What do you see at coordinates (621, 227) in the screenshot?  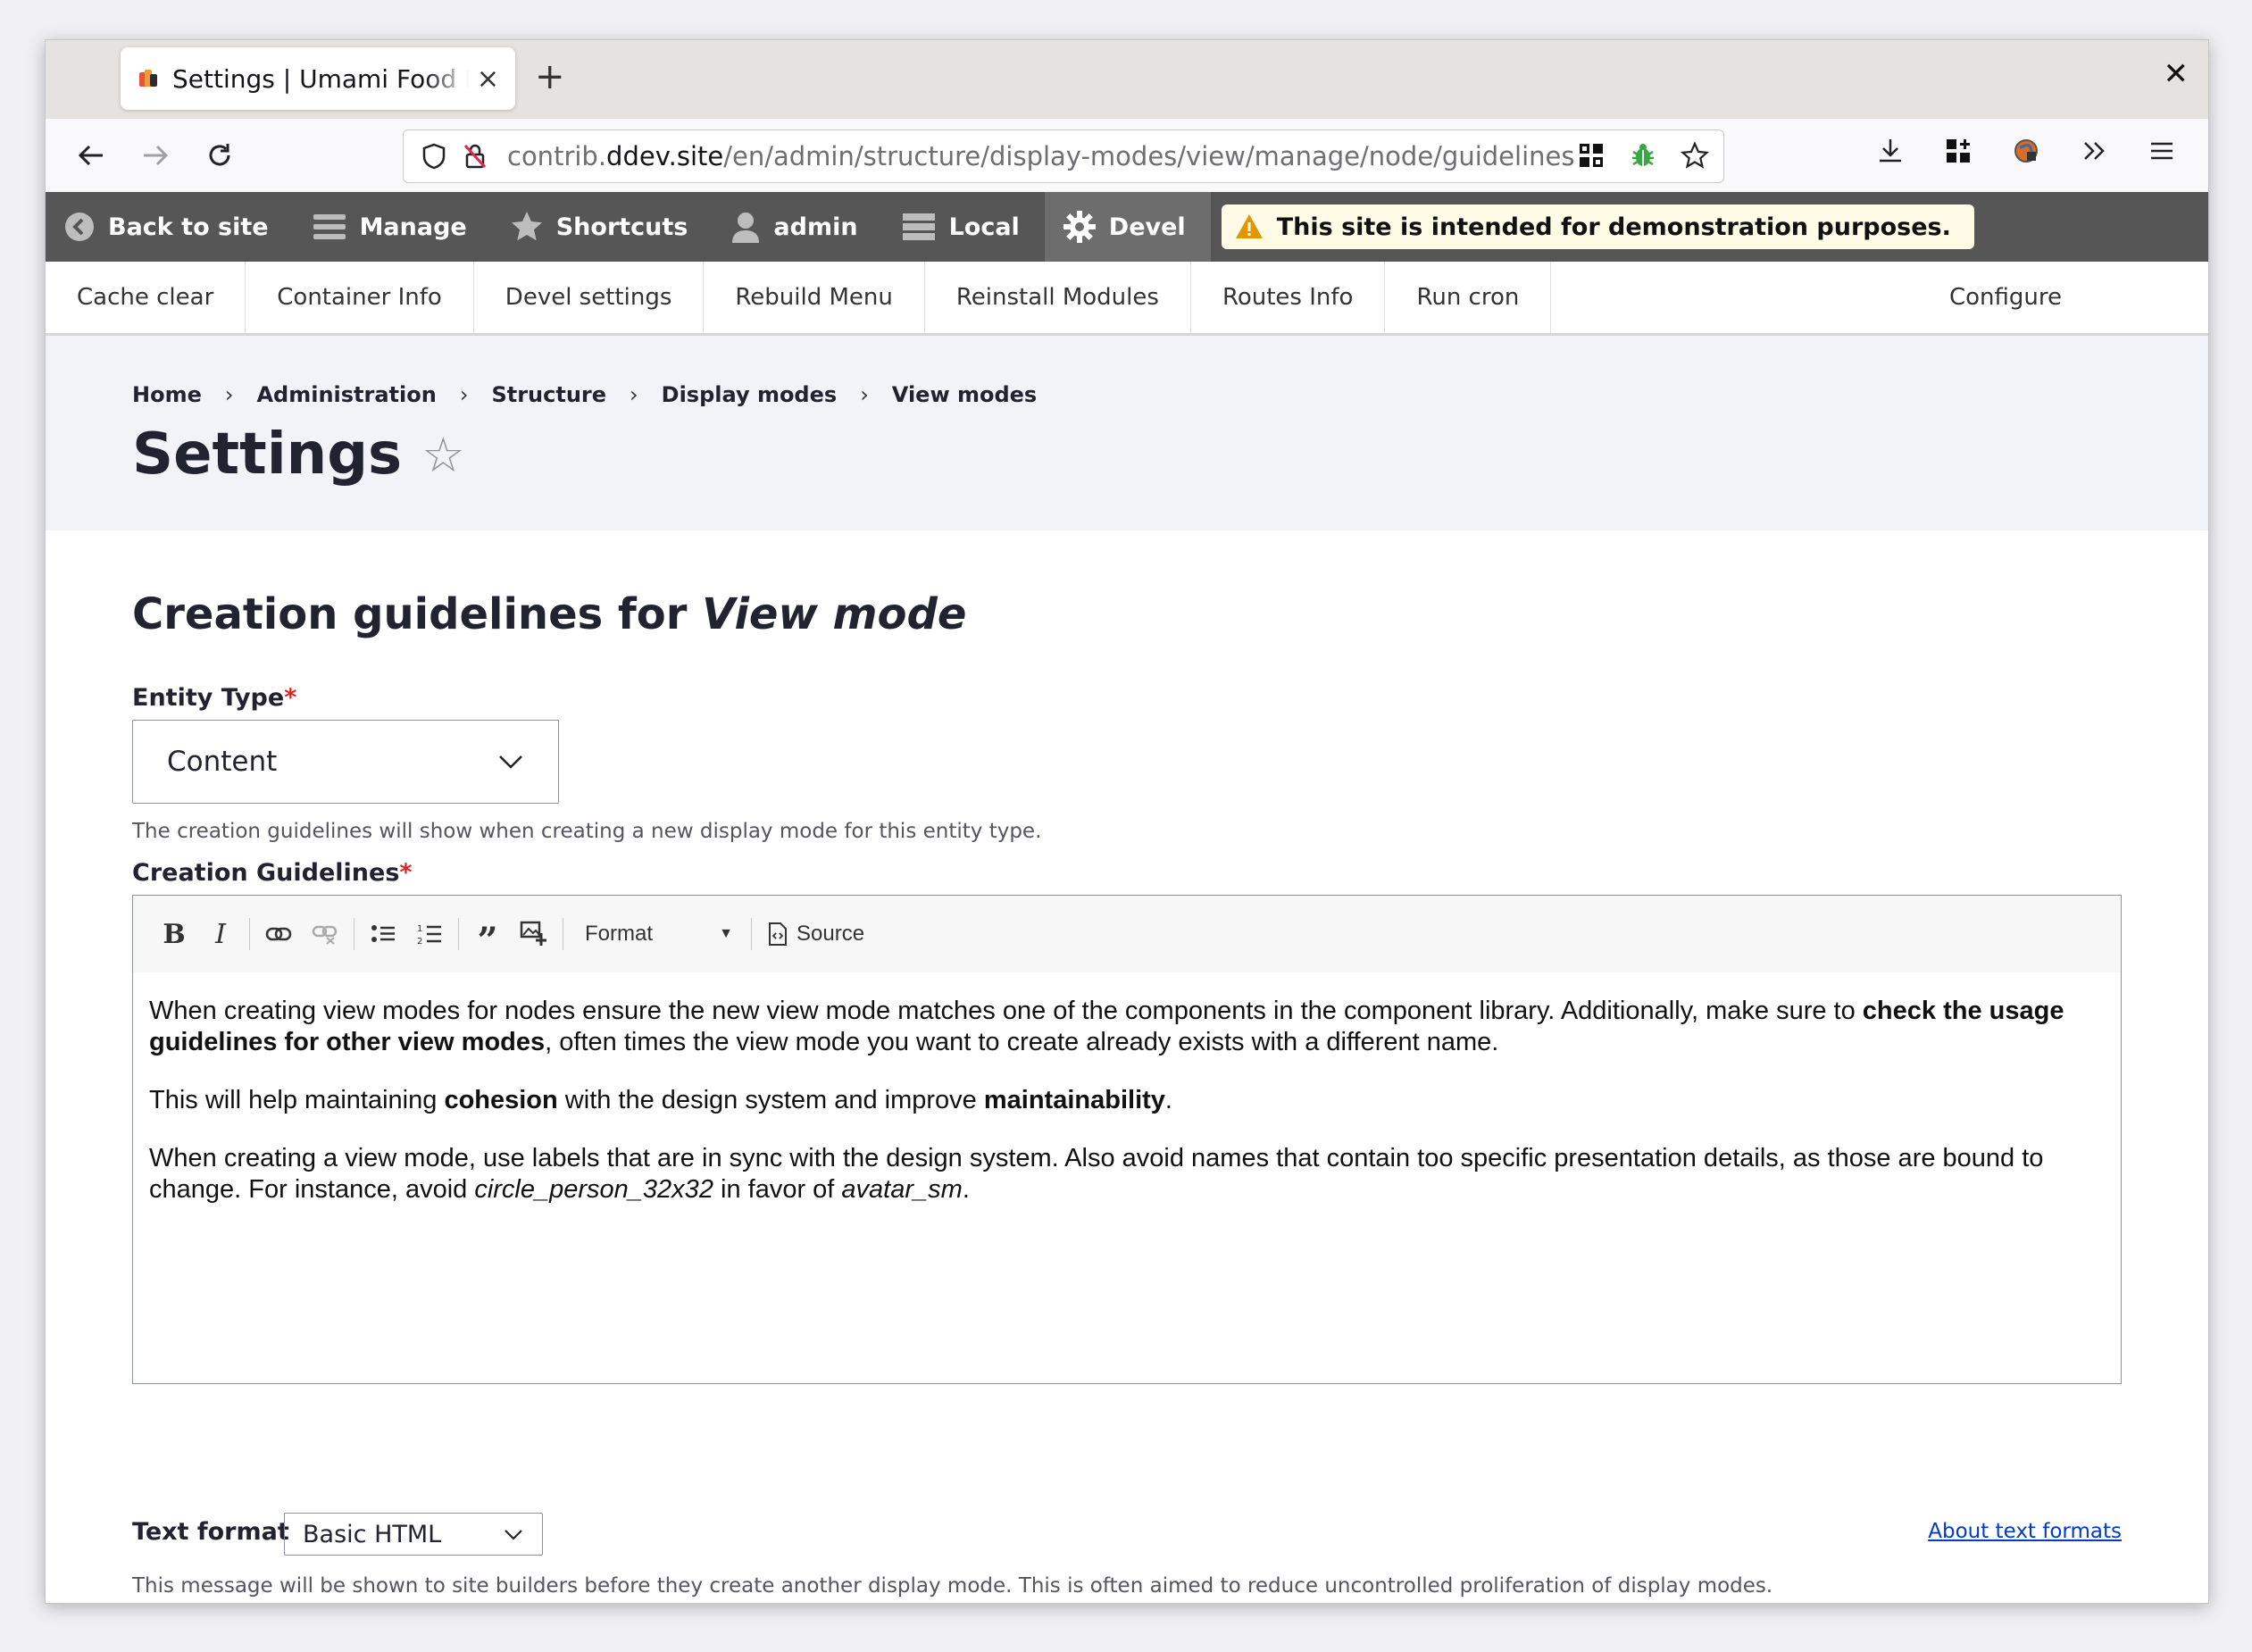 I see `shortcuts-label: Shortcuts` at bounding box center [621, 227].